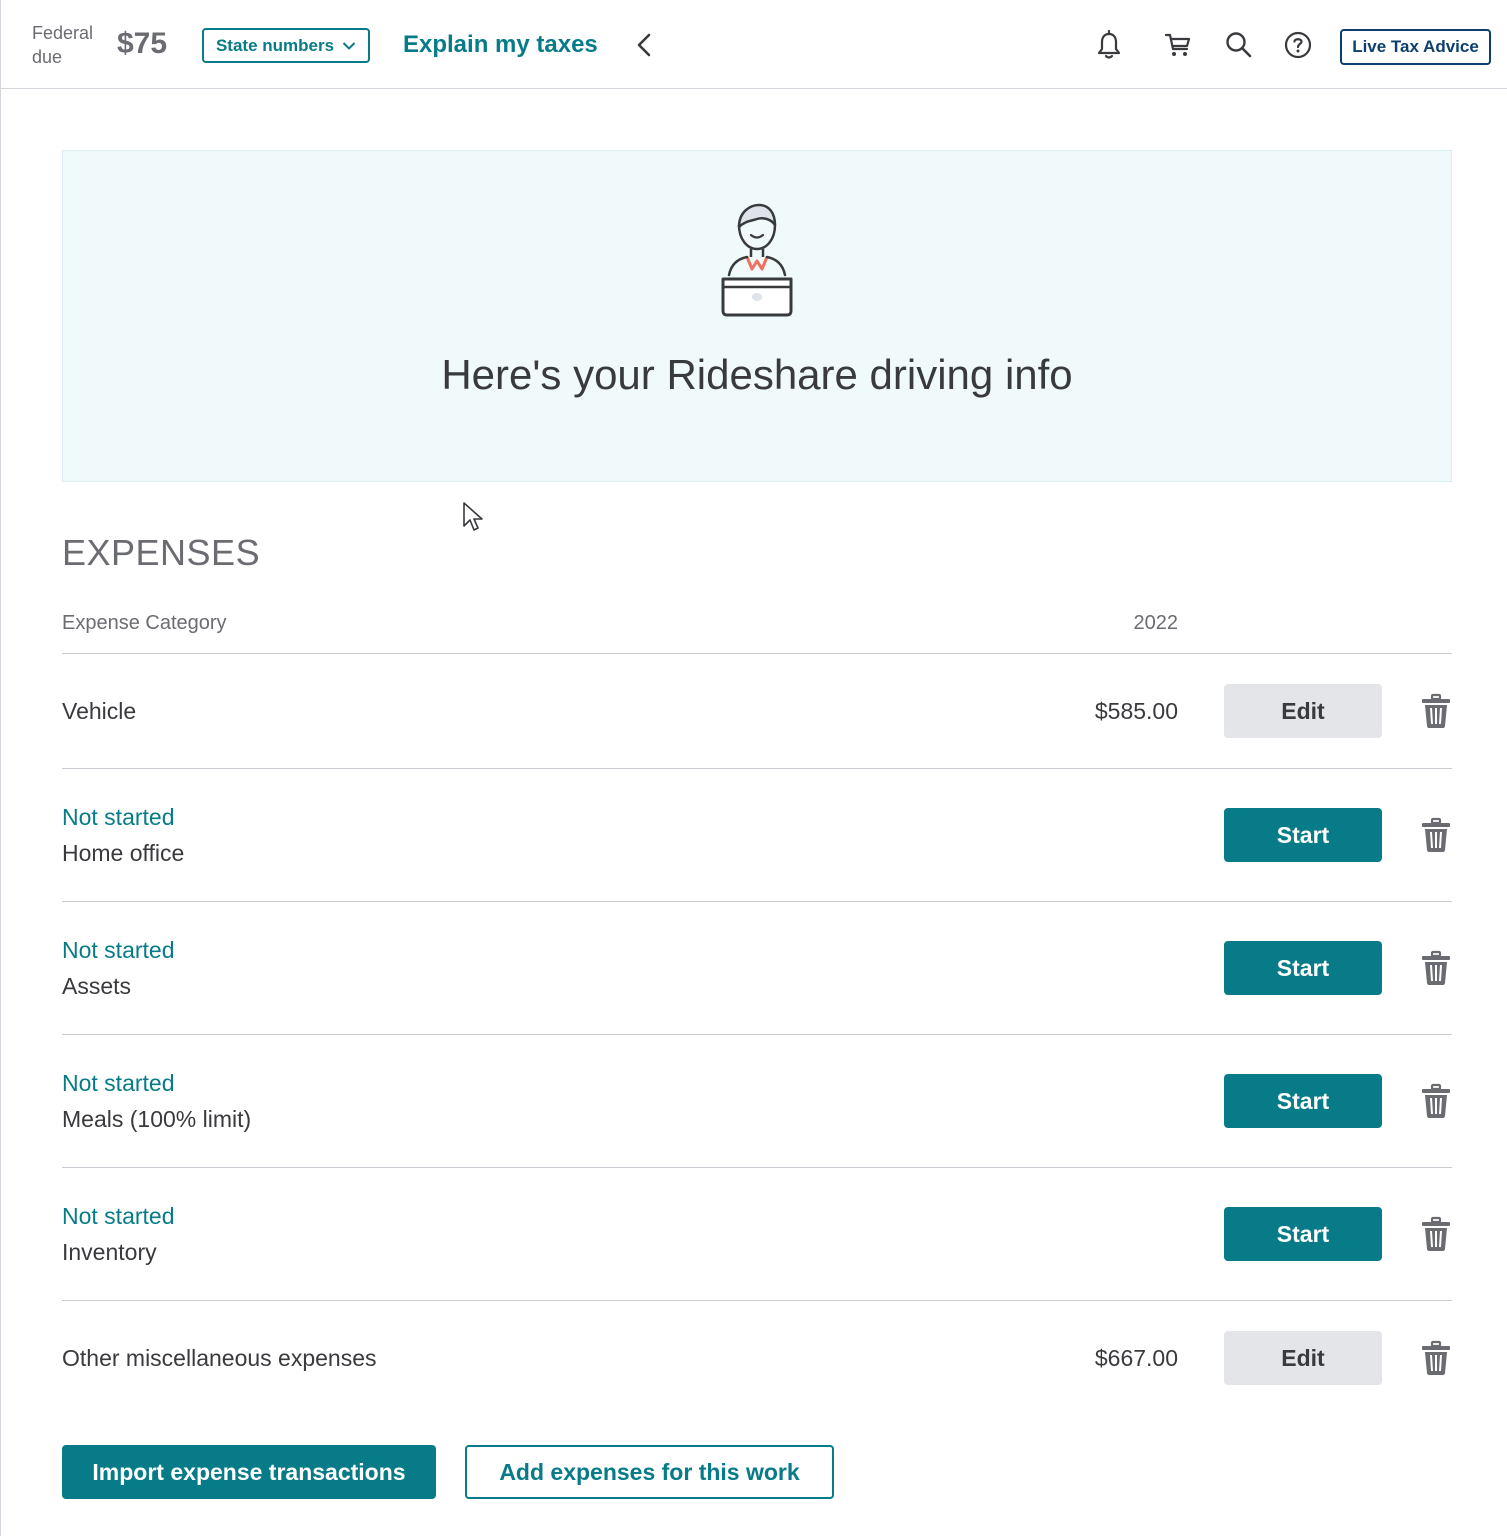  What do you see at coordinates (123, 853) in the screenshot?
I see `expense-row-label: Home office` at bounding box center [123, 853].